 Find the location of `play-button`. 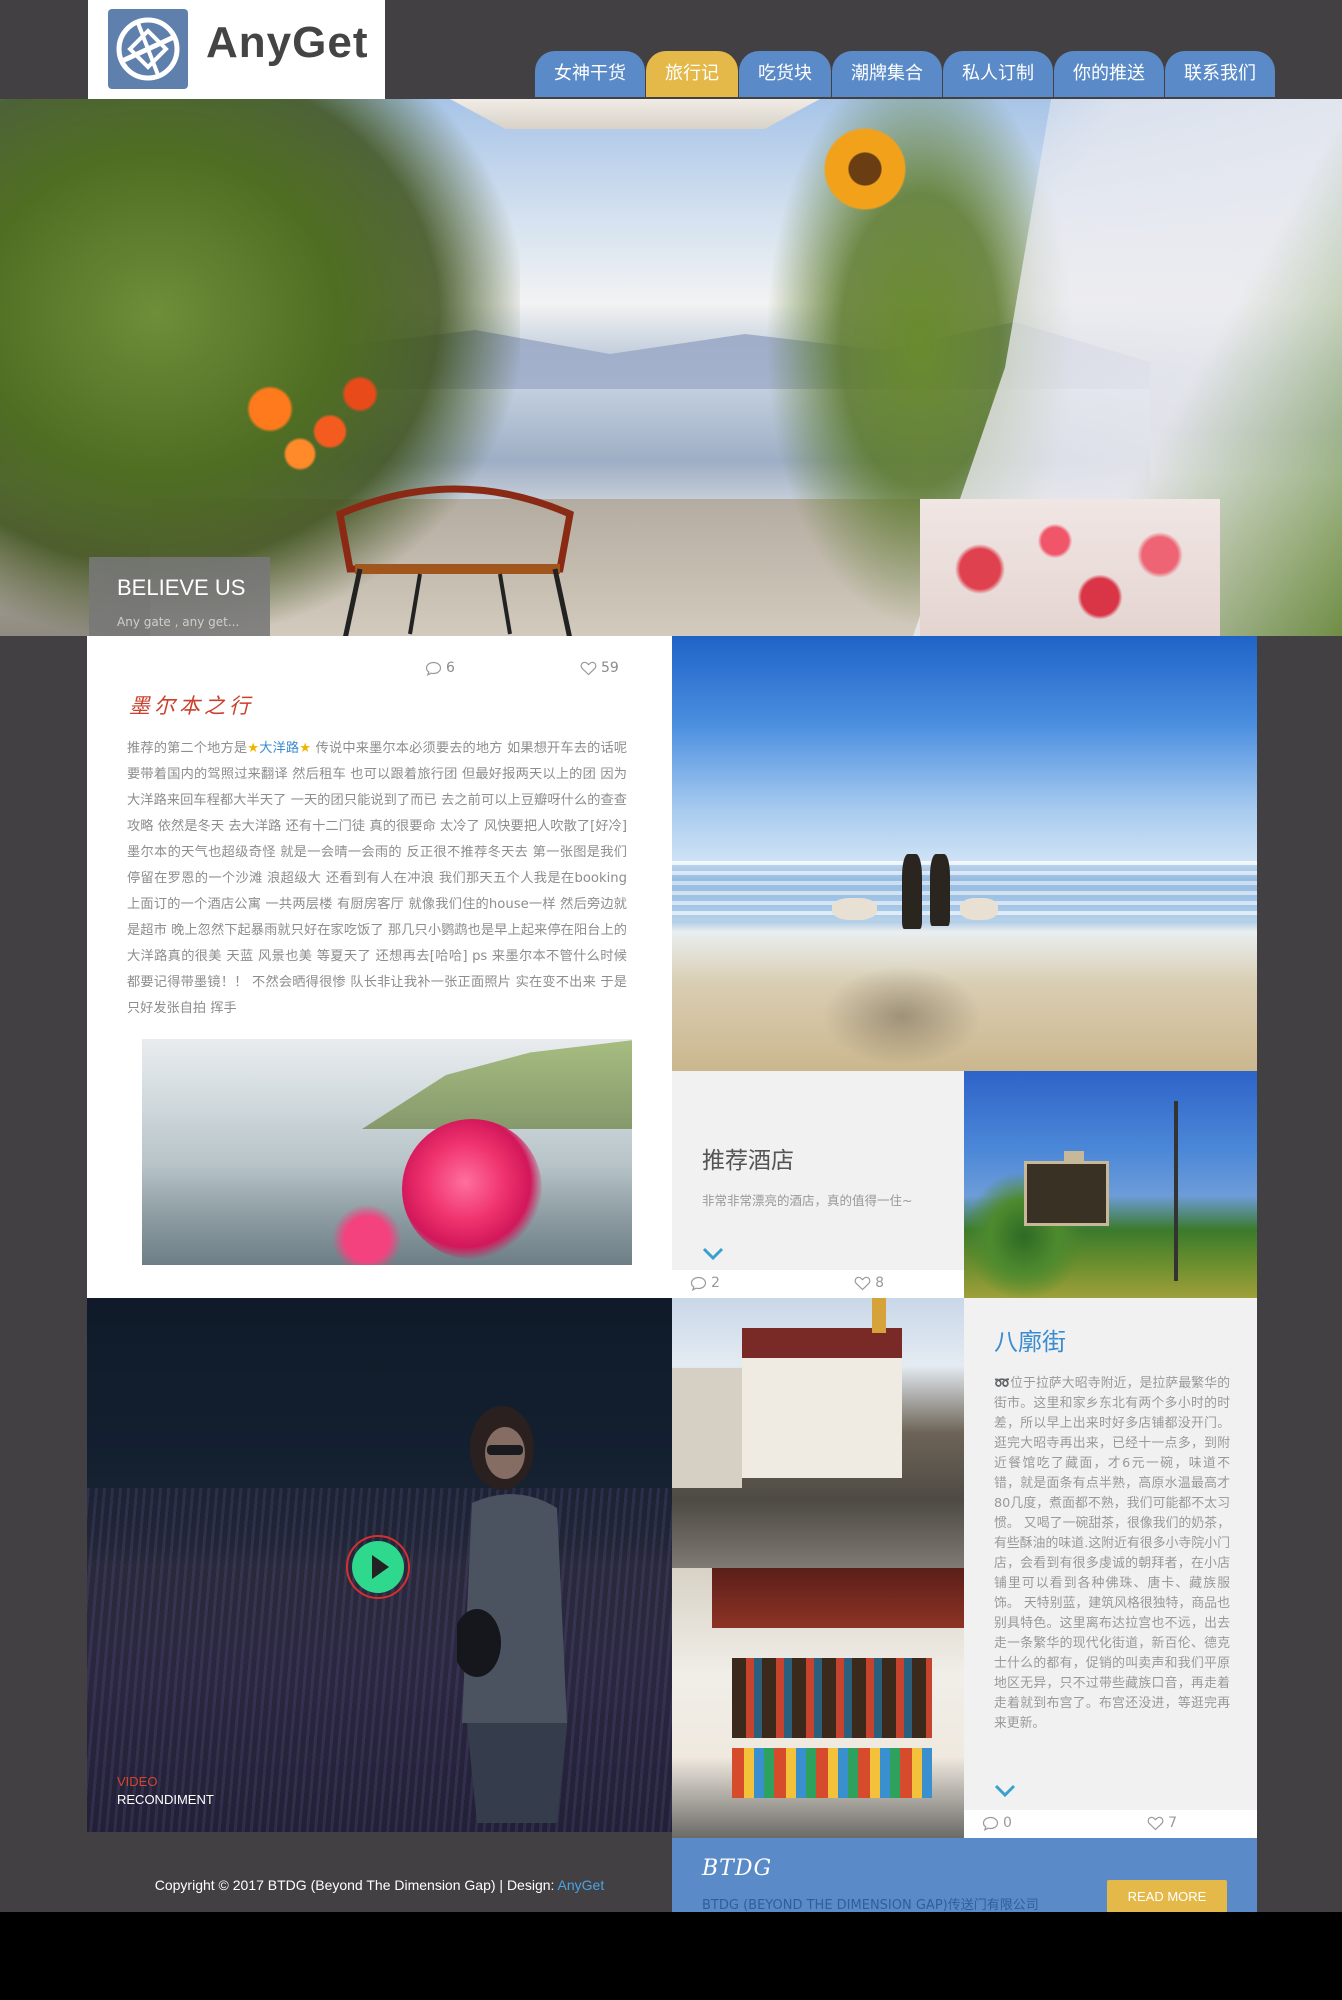

play-button is located at coordinates (378, 1567).